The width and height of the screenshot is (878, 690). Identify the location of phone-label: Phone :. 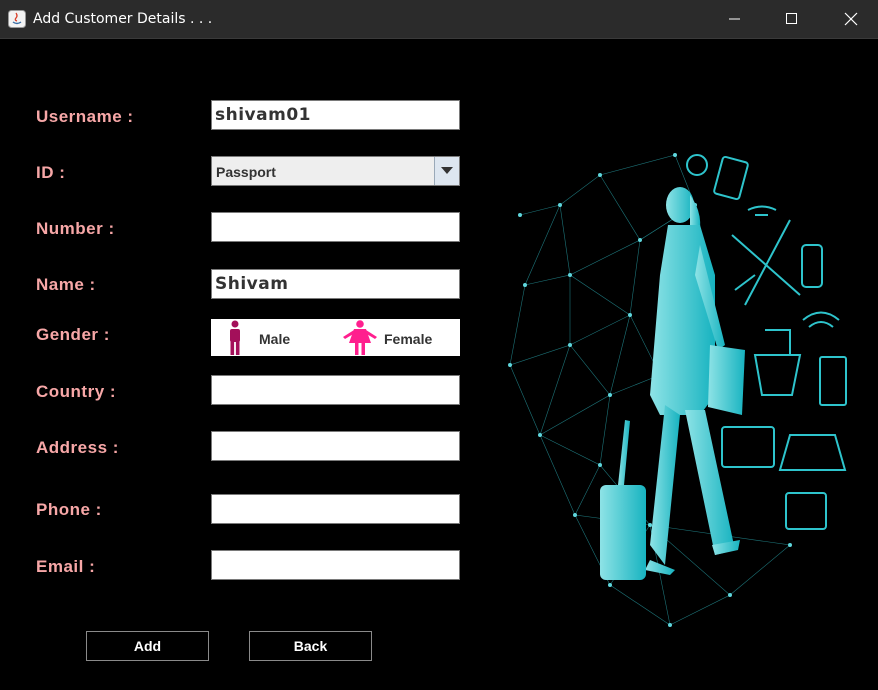
(69, 509).